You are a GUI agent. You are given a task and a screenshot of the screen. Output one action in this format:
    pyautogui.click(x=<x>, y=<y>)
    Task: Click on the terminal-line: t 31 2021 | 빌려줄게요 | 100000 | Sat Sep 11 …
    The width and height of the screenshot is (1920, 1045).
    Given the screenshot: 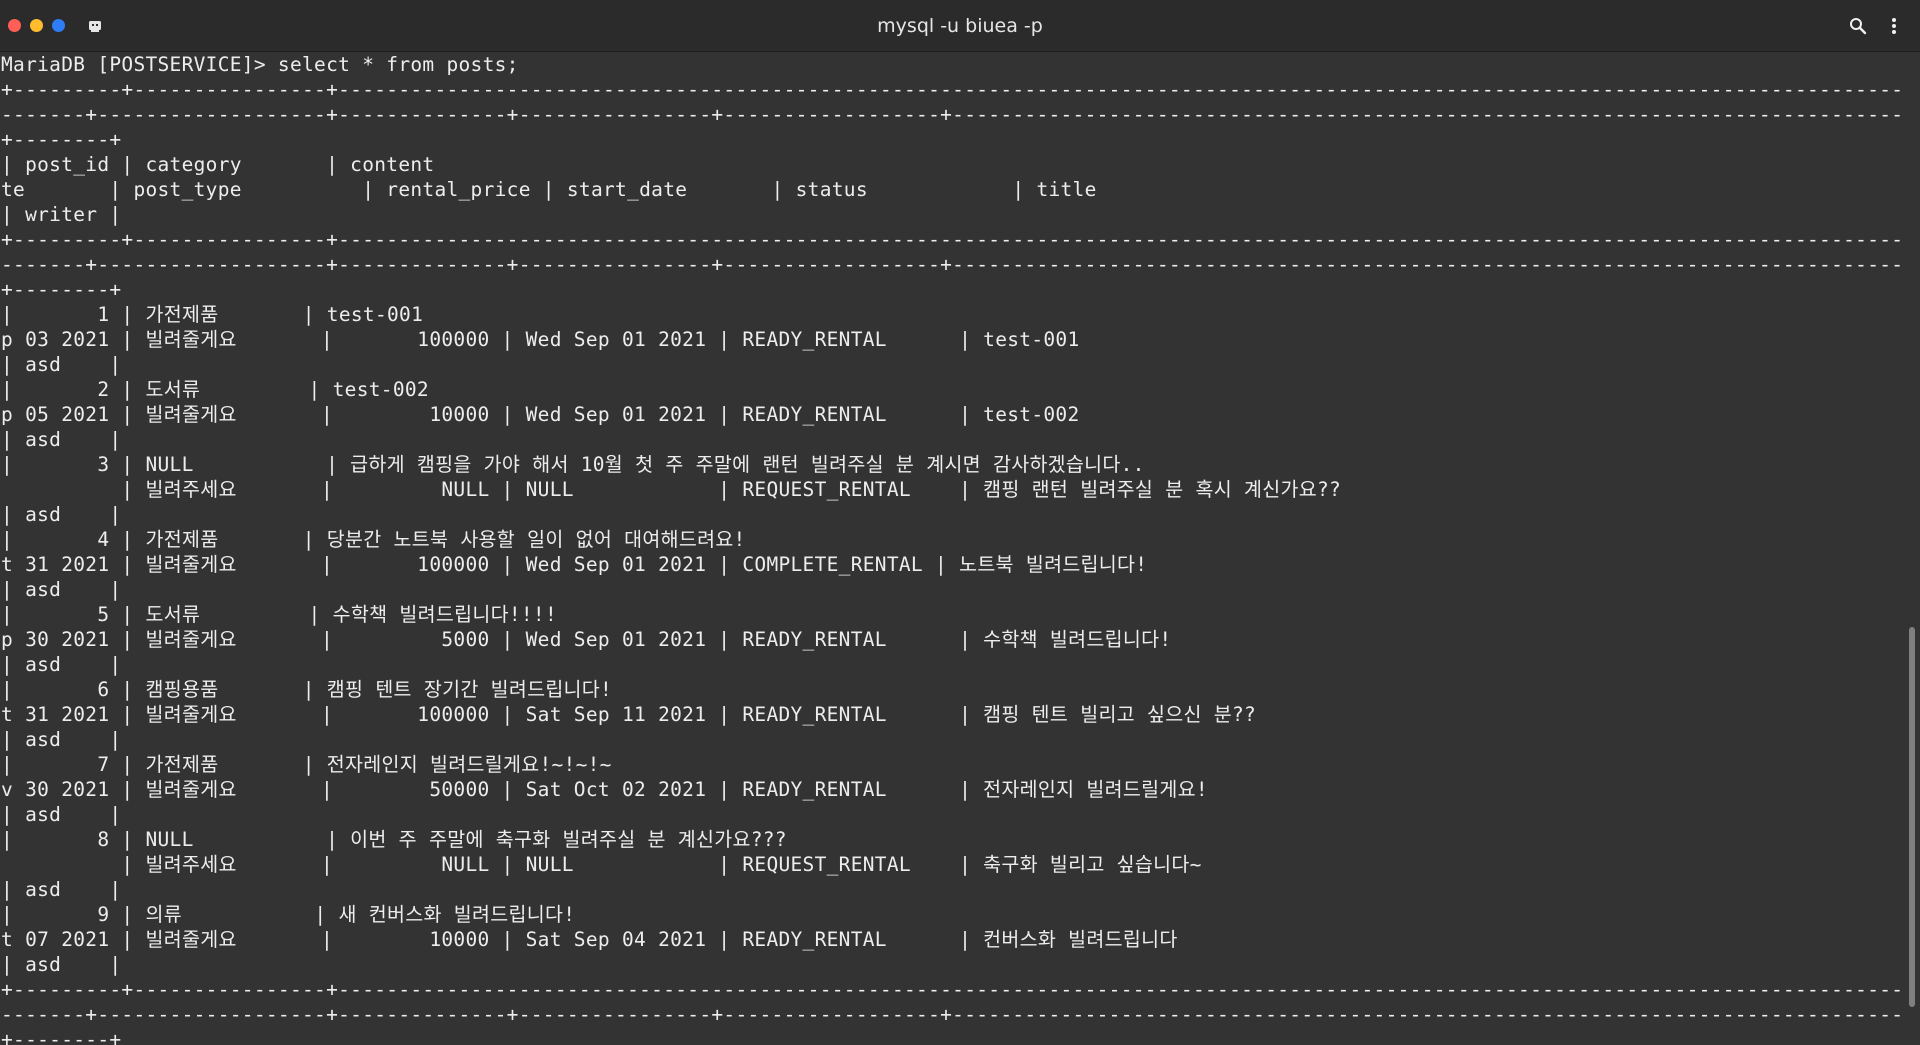 What is the action you would take?
    pyautogui.click(x=629, y=714)
    